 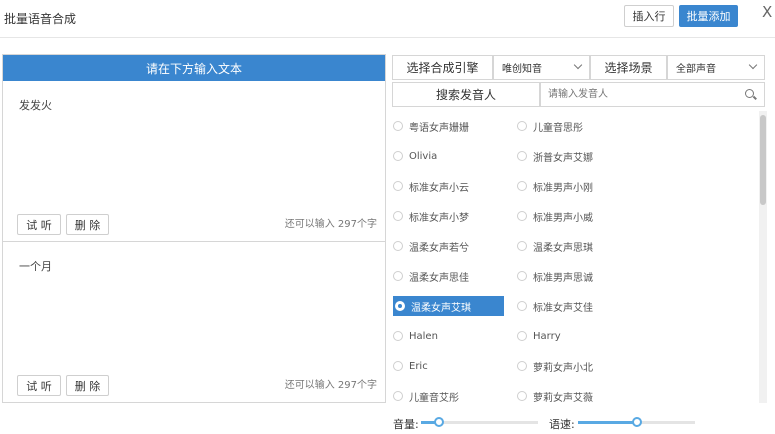 I want to click on dialog-title: 批量语音合成, so click(x=40, y=19).